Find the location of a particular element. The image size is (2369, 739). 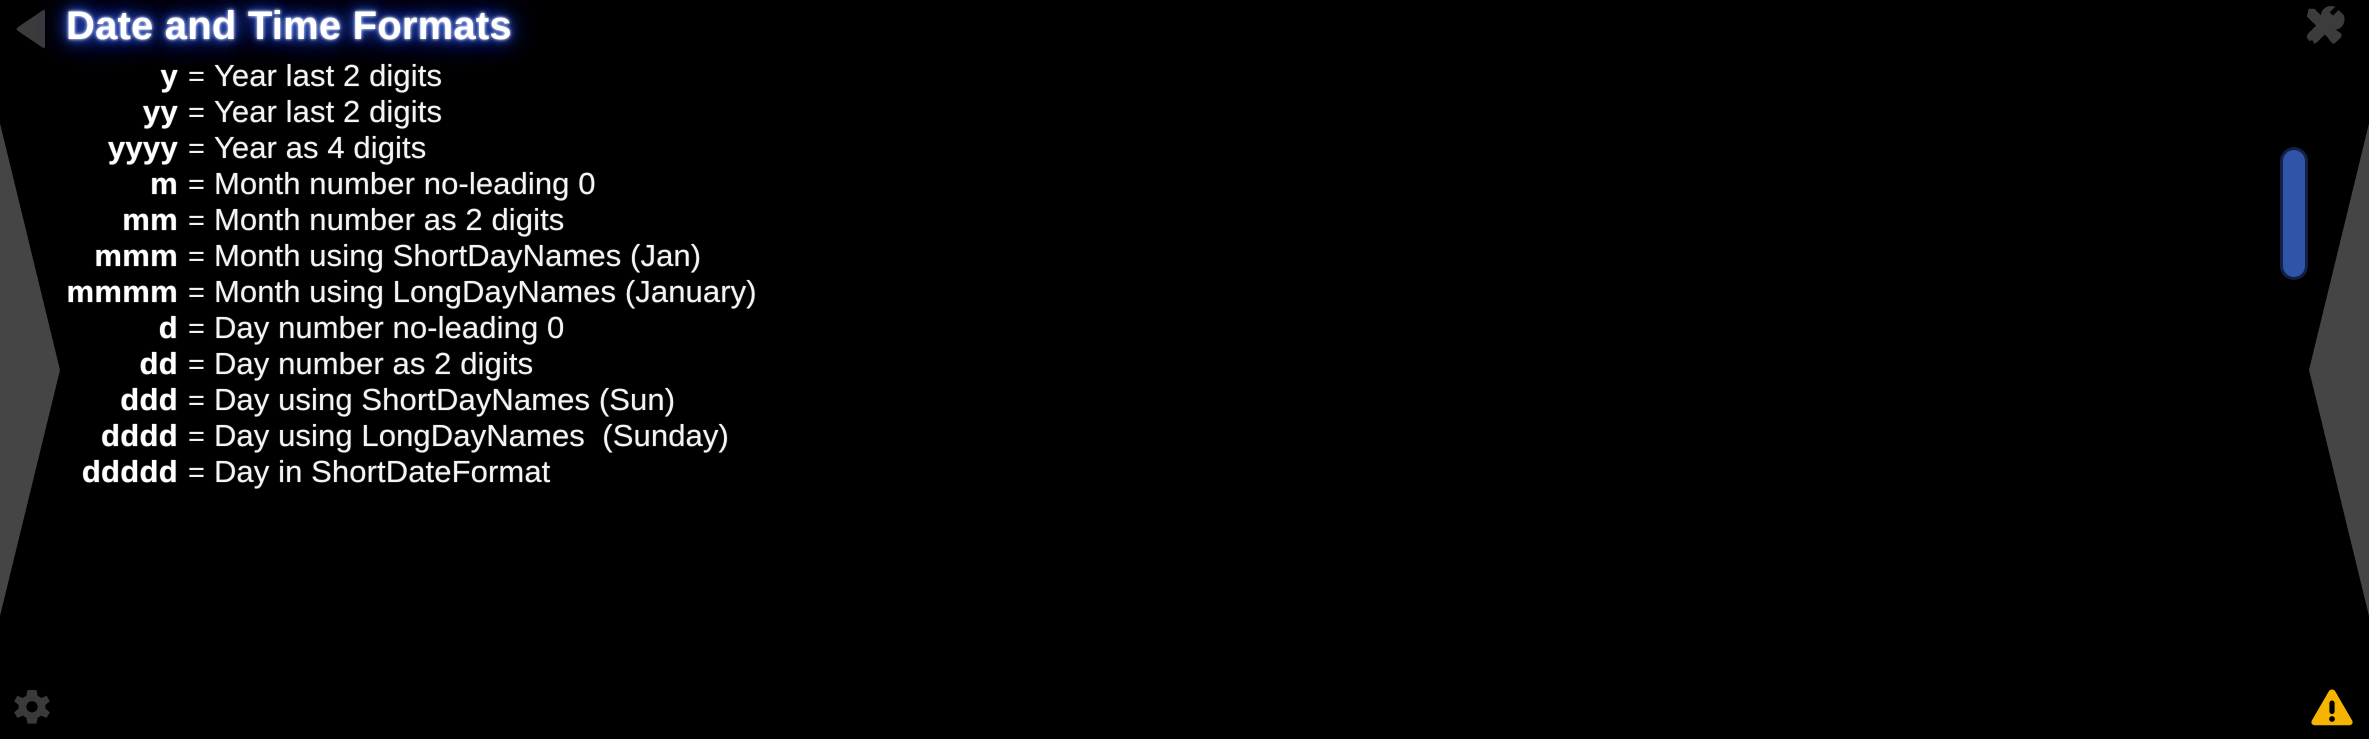

format-code: mm is located at coordinates (150, 219).